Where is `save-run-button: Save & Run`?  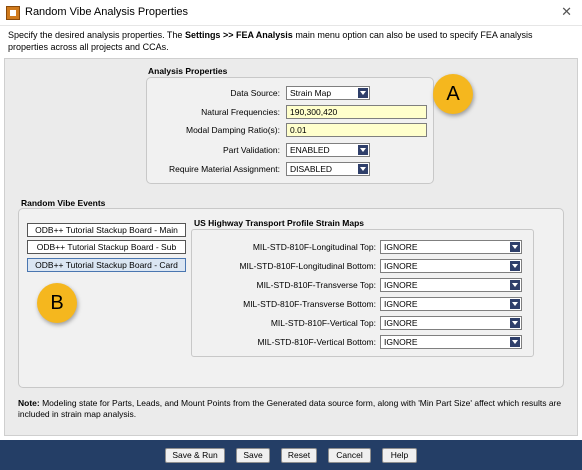 save-run-button: Save & Run is located at coordinates (195, 455).